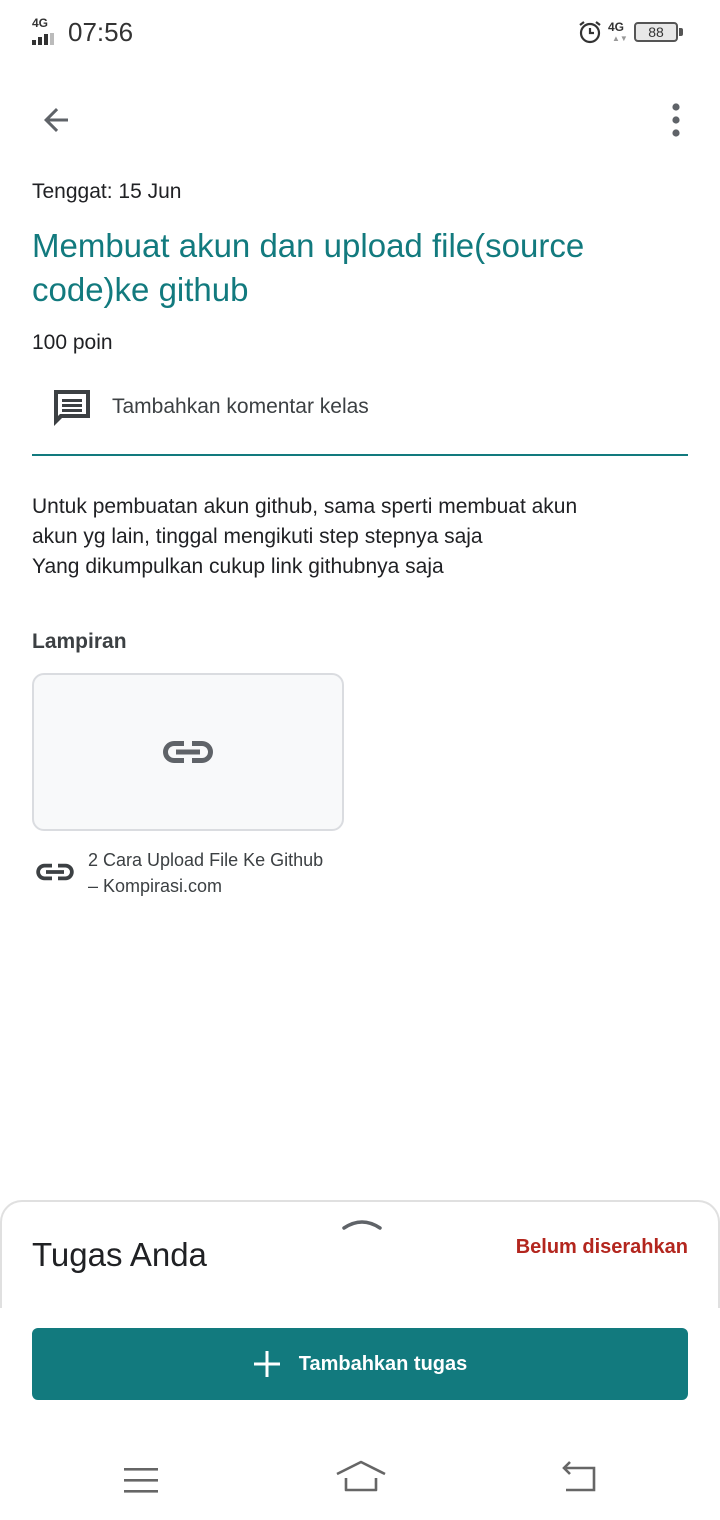 The width and height of the screenshot is (720, 1520). Describe the element at coordinates (616, 27) in the screenshot. I see `network-type-label-right: 4G` at that location.